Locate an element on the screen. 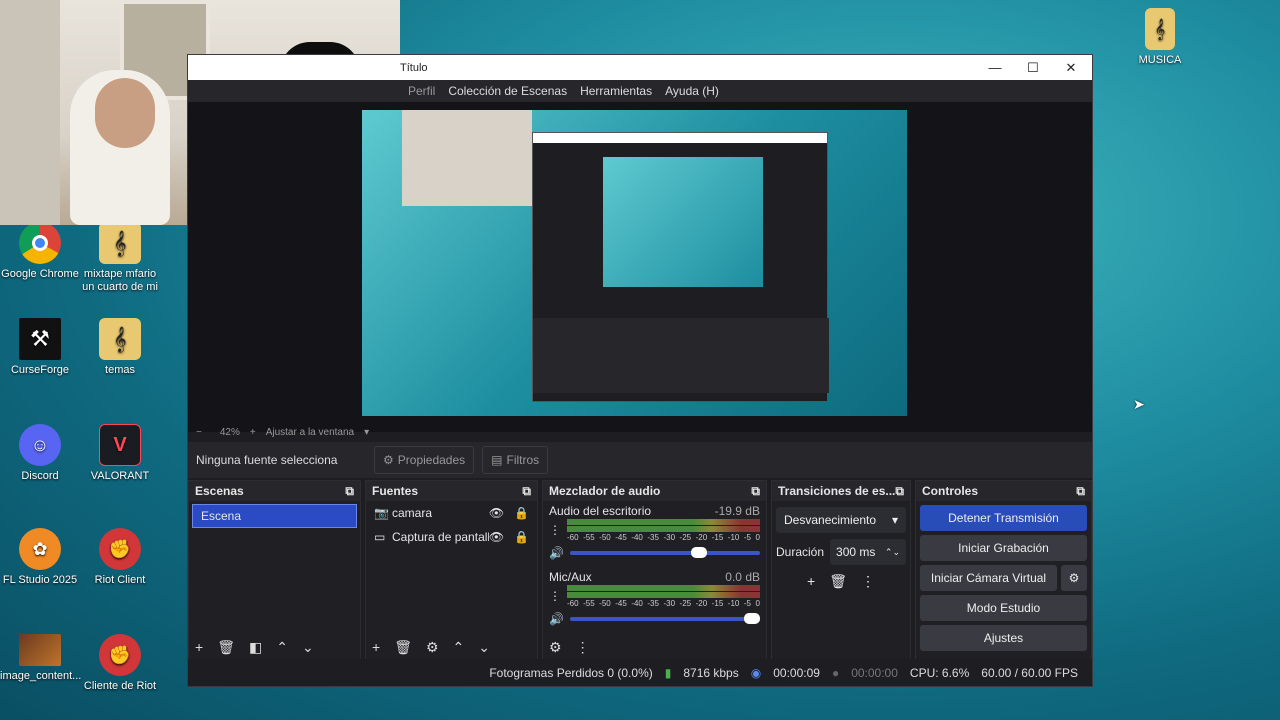 The height and width of the screenshot is (720, 1280). desktop-icon-chrome: Google Chrome is located at coordinates (40, 251).